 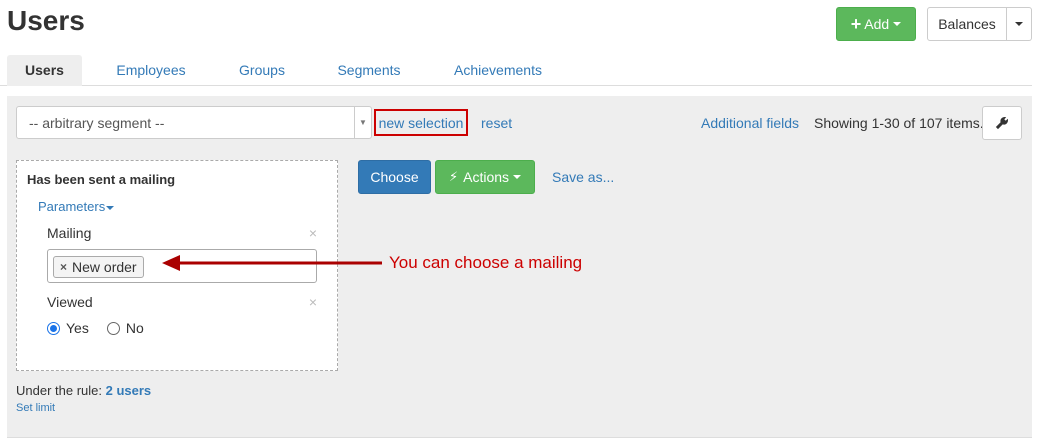 What do you see at coordinates (44, 70) in the screenshot?
I see `tab-users: Users` at bounding box center [44, 70].